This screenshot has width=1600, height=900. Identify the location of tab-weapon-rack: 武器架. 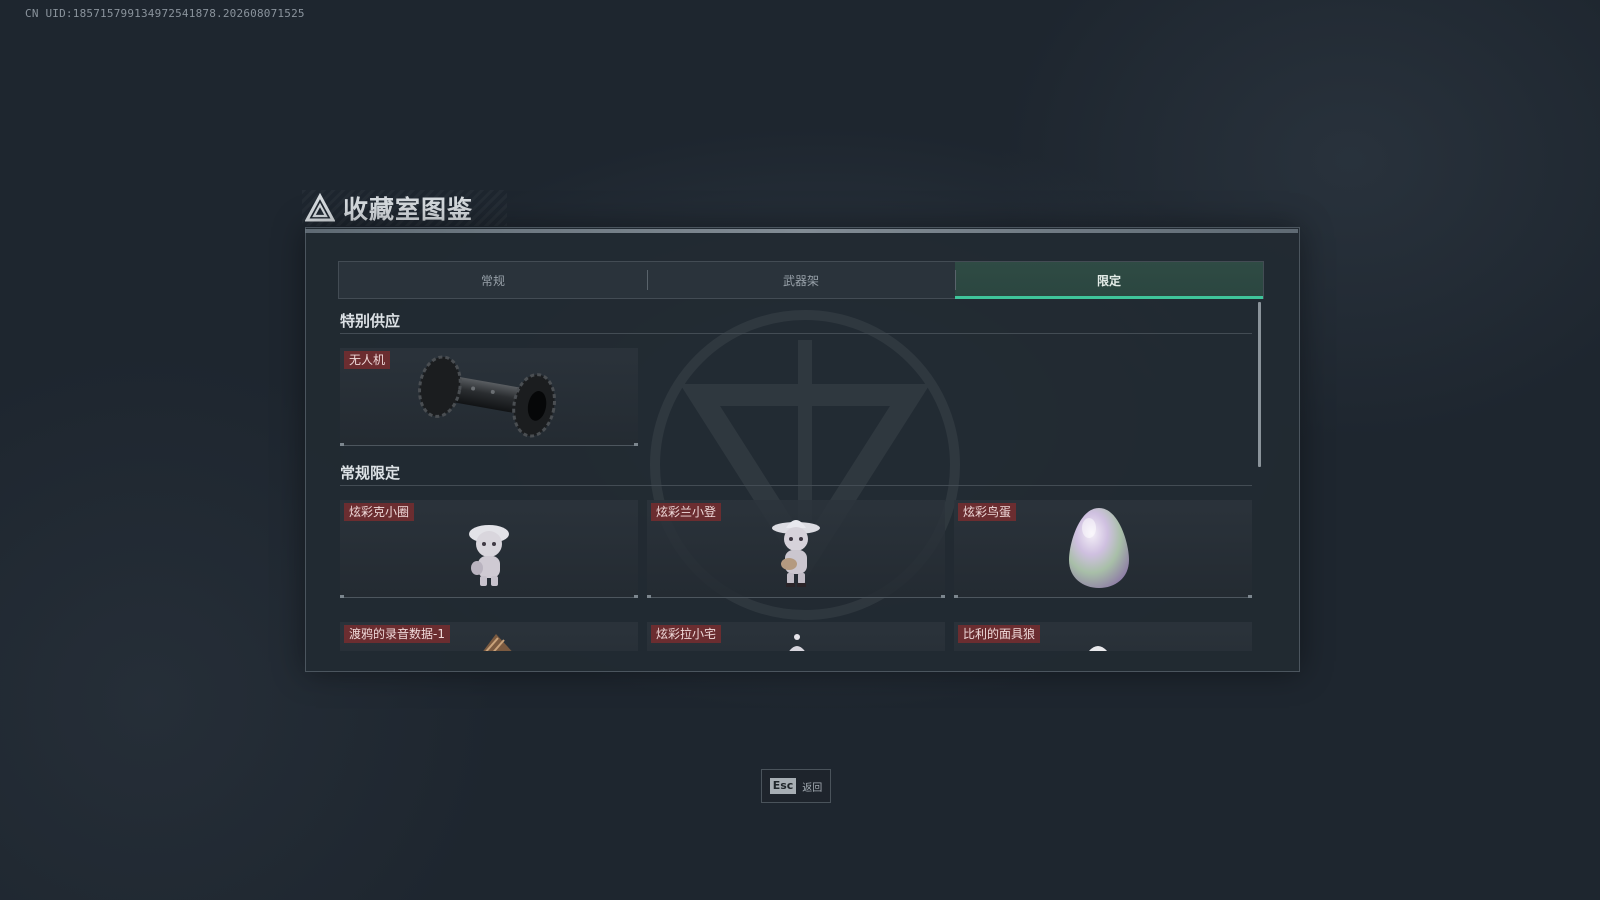
(801, 280).